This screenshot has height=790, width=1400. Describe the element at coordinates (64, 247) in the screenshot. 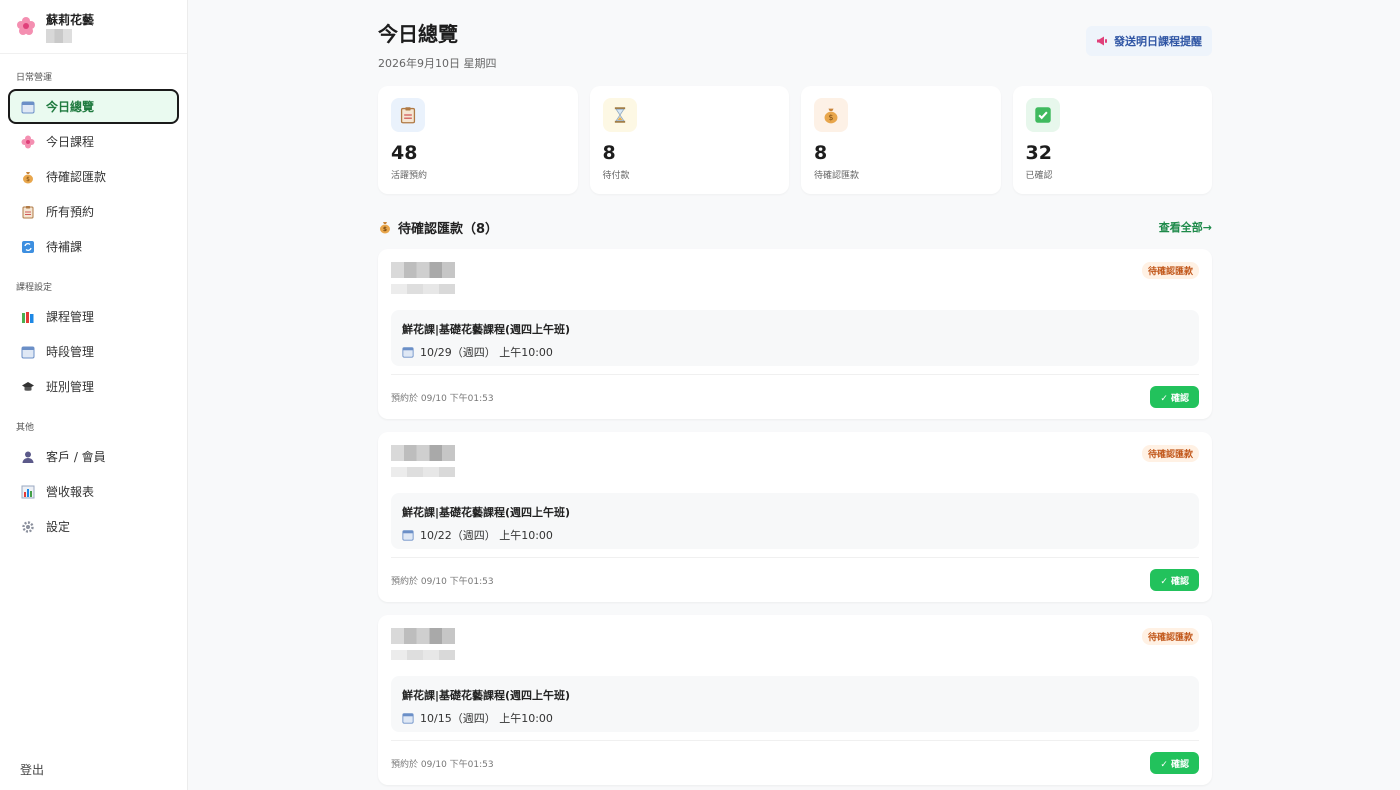

I see `sidebar-item-label: 待補課` at that location.